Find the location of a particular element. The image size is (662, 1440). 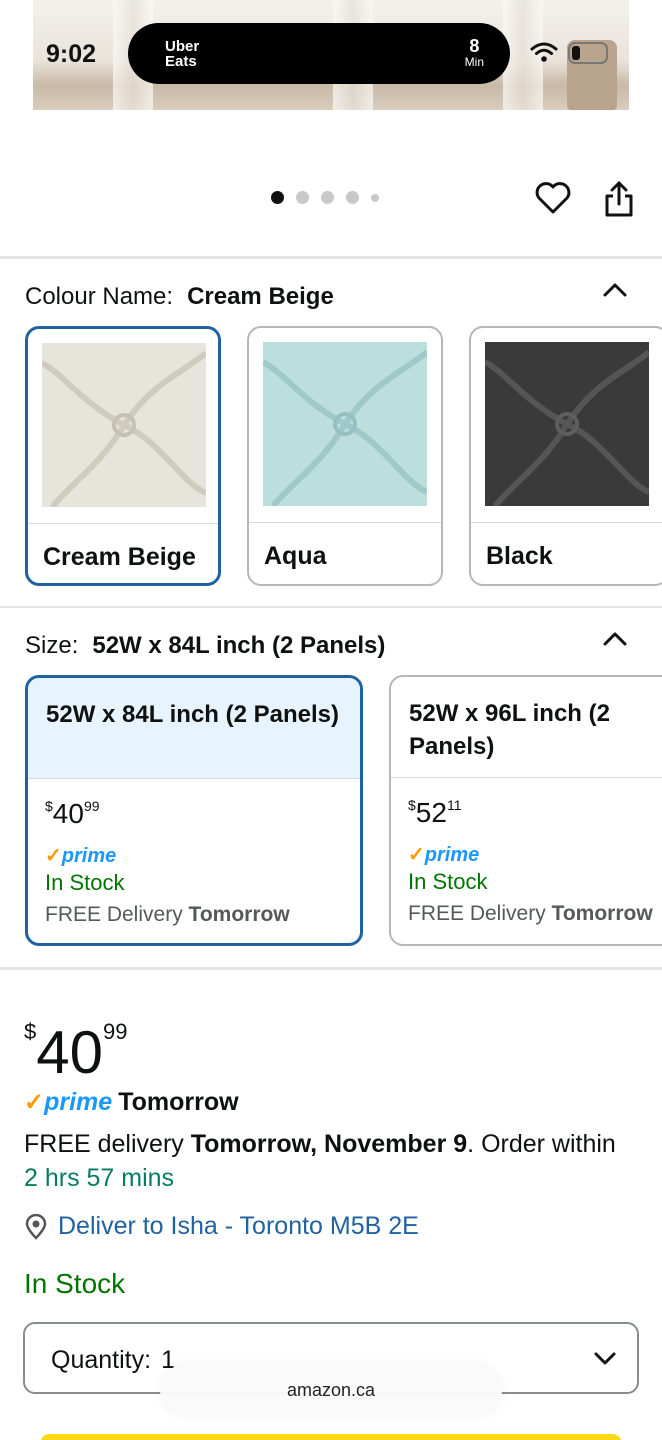

brand-line1: Uber is located at coordinates (182, 46).